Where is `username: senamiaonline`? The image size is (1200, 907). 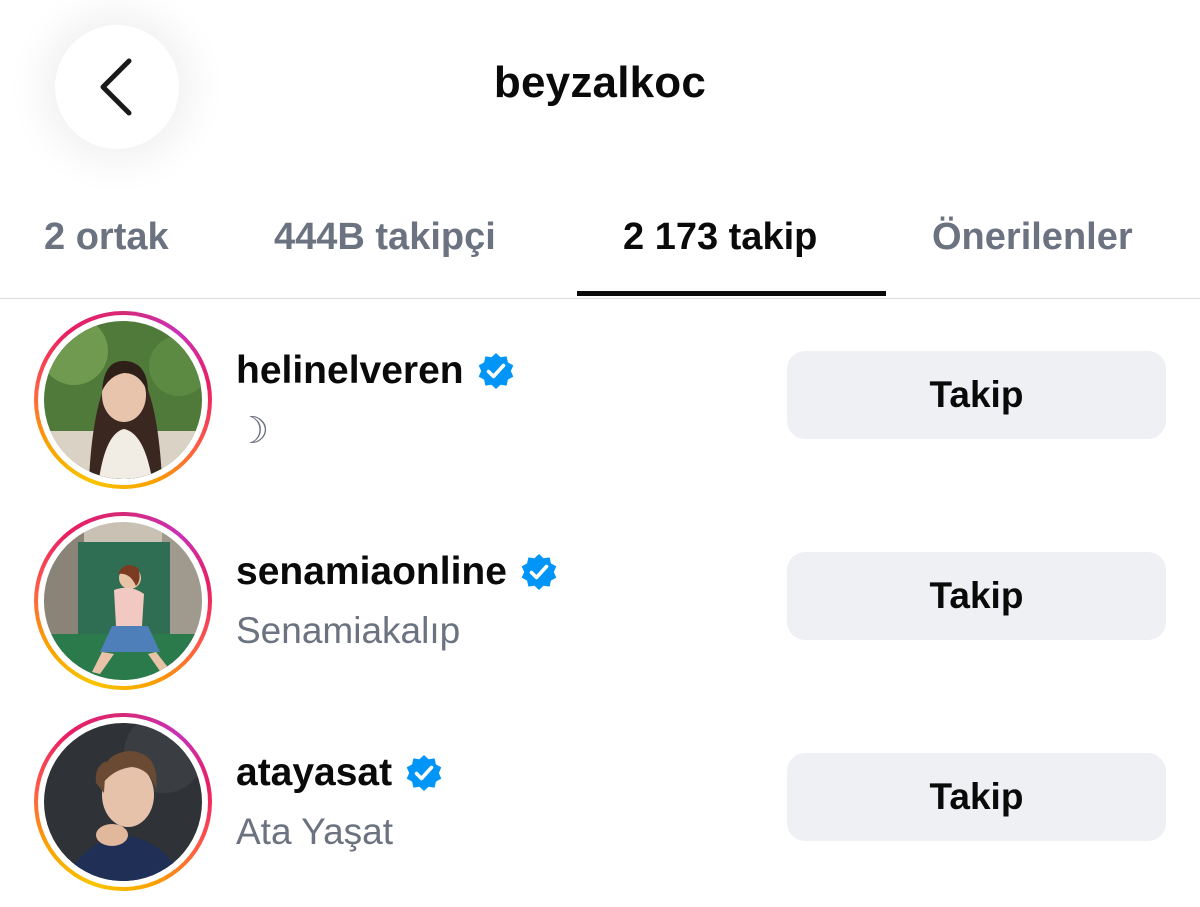
username: senamiaonline is located at coordinates (397, 572).